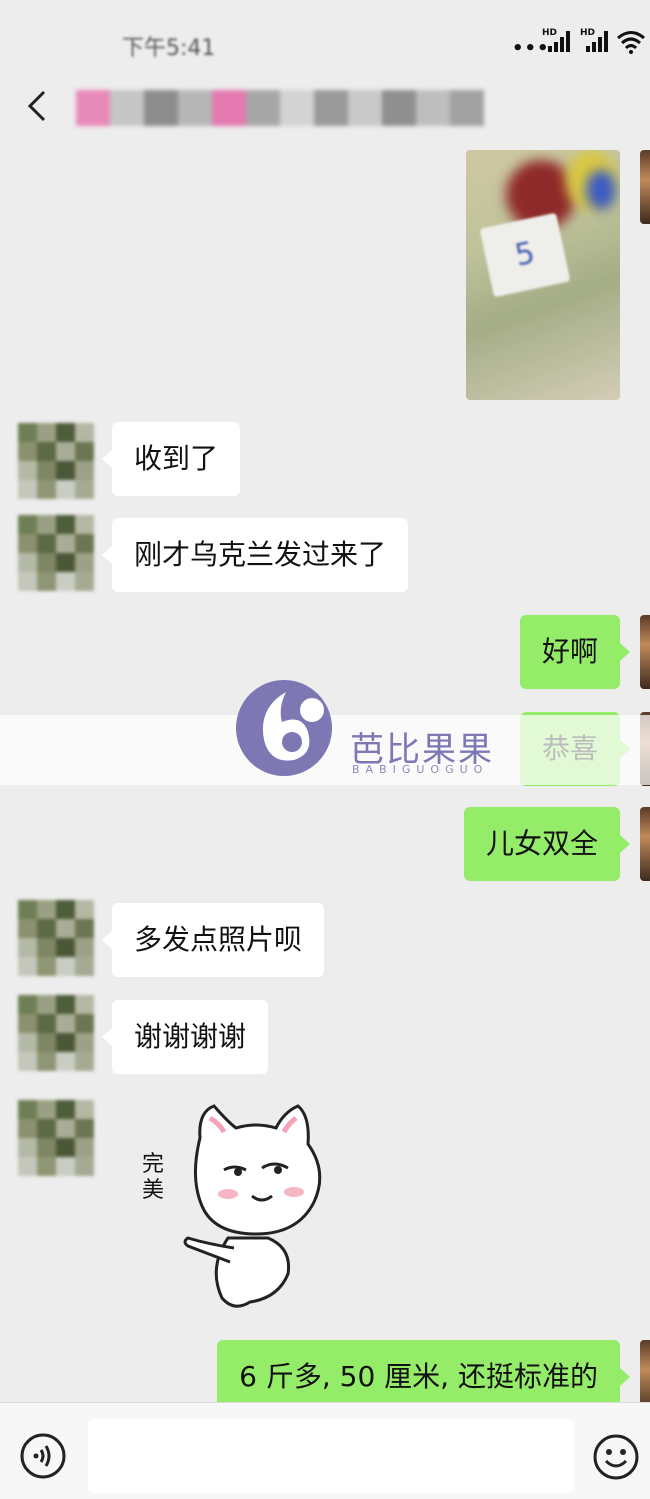 The image size is (650, 1499). Describe the element at coordinates (255, 555) in the screenshot. I see `message-bubble-incoming: 刚才乌克兰发过来了` at that location.